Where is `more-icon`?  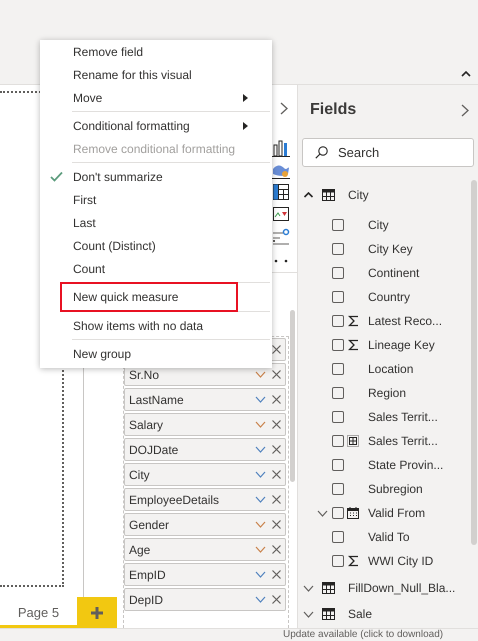
more-icon is located at coordinates (281, 261).